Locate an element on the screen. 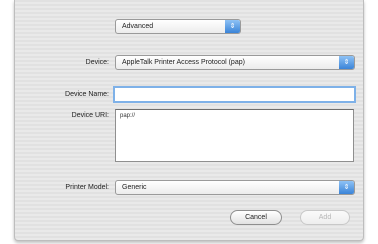 Image resolution: width=378 pixels, height=244 pixels. device-name-label: Device Name: is located at coordinates (87, 94).